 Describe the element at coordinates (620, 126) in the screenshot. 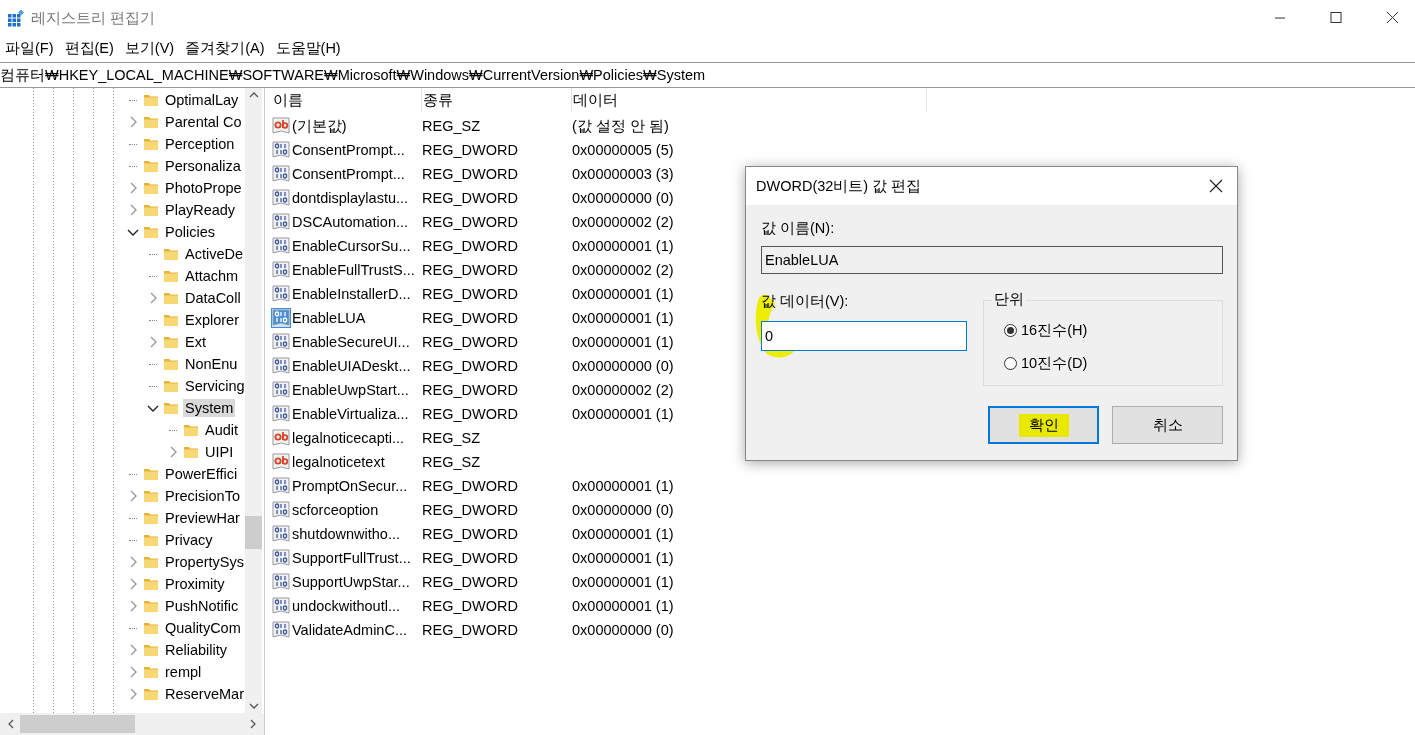

I see `value-data: (값 설정 안 됨)` at that location.